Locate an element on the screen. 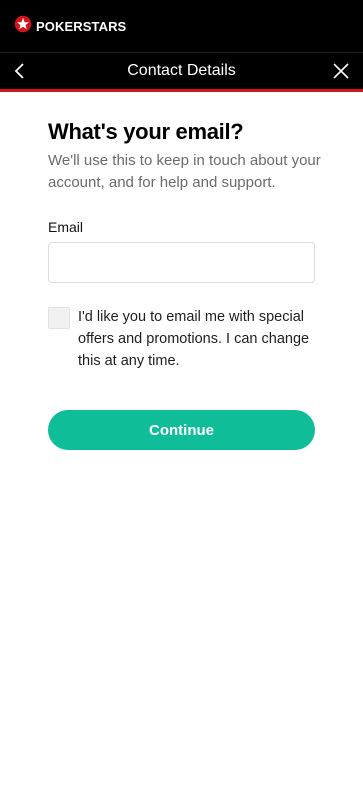  brand-logo: POKERSTARS is located at coordinates (70, 26).